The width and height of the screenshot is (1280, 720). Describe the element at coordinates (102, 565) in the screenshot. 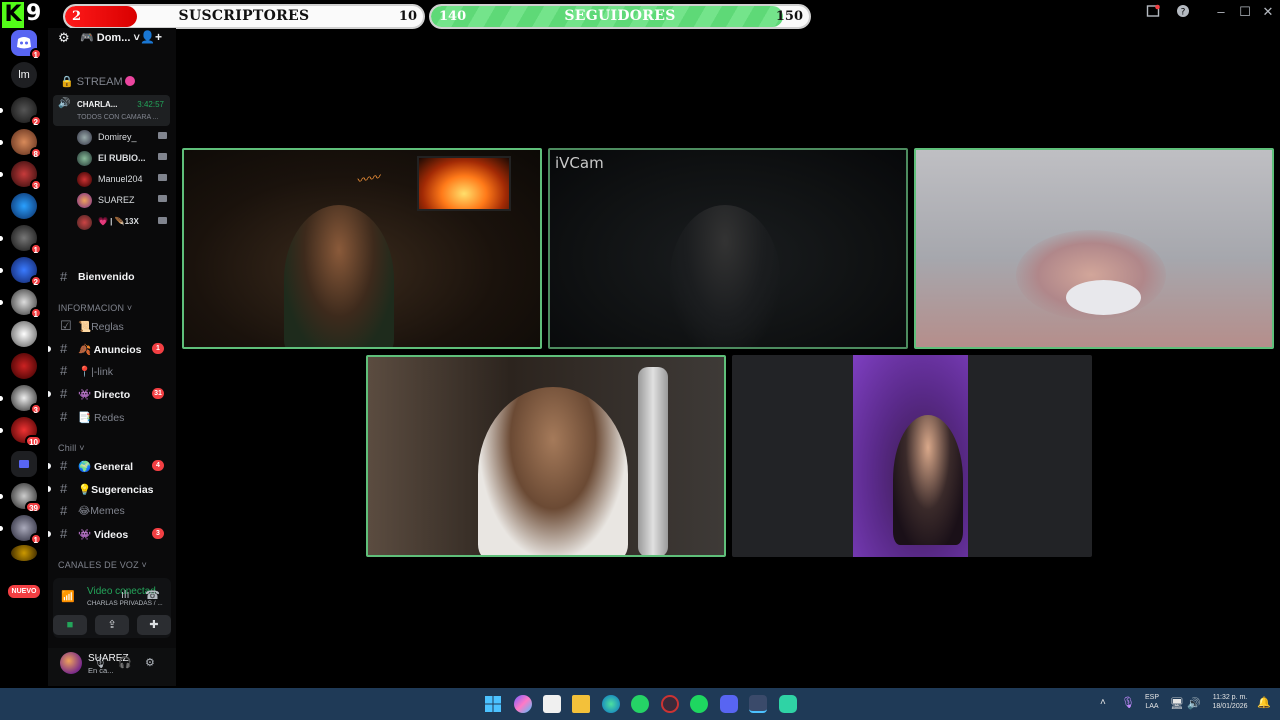

I see `category-voice: CANALES DE VOZ ˅` at that location.